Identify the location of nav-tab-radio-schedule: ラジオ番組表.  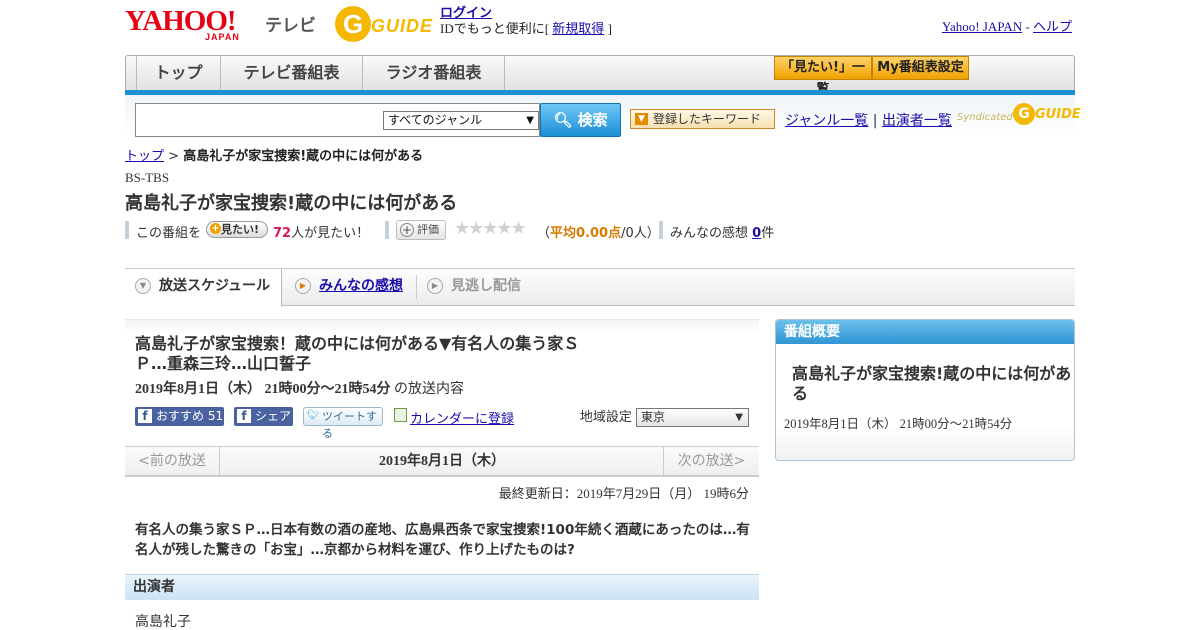
(434, 73).